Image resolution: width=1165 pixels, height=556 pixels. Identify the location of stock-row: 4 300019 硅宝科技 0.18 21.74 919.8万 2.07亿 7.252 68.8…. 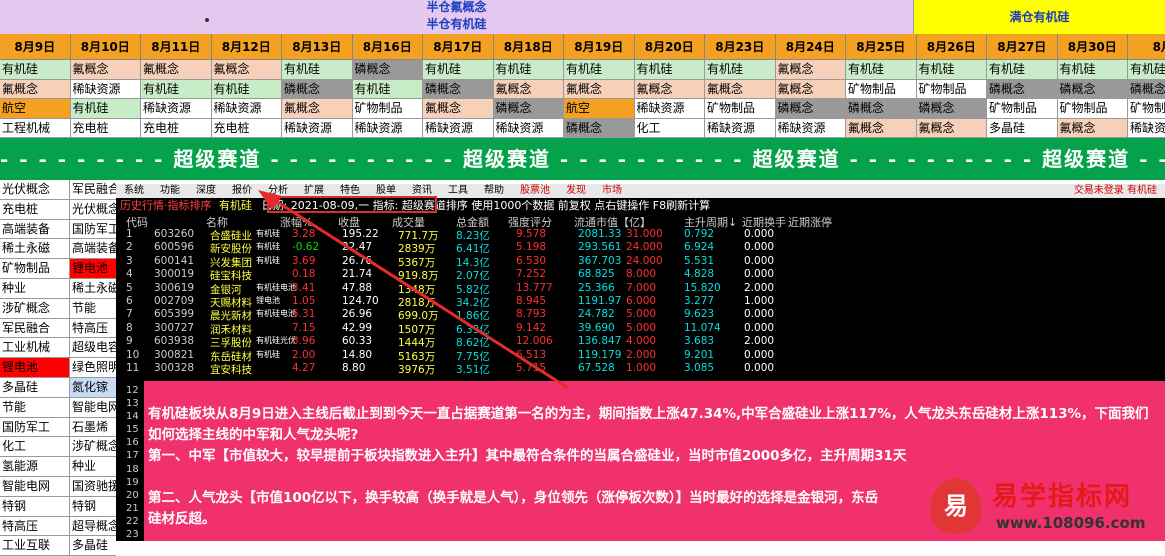
(481, 275).